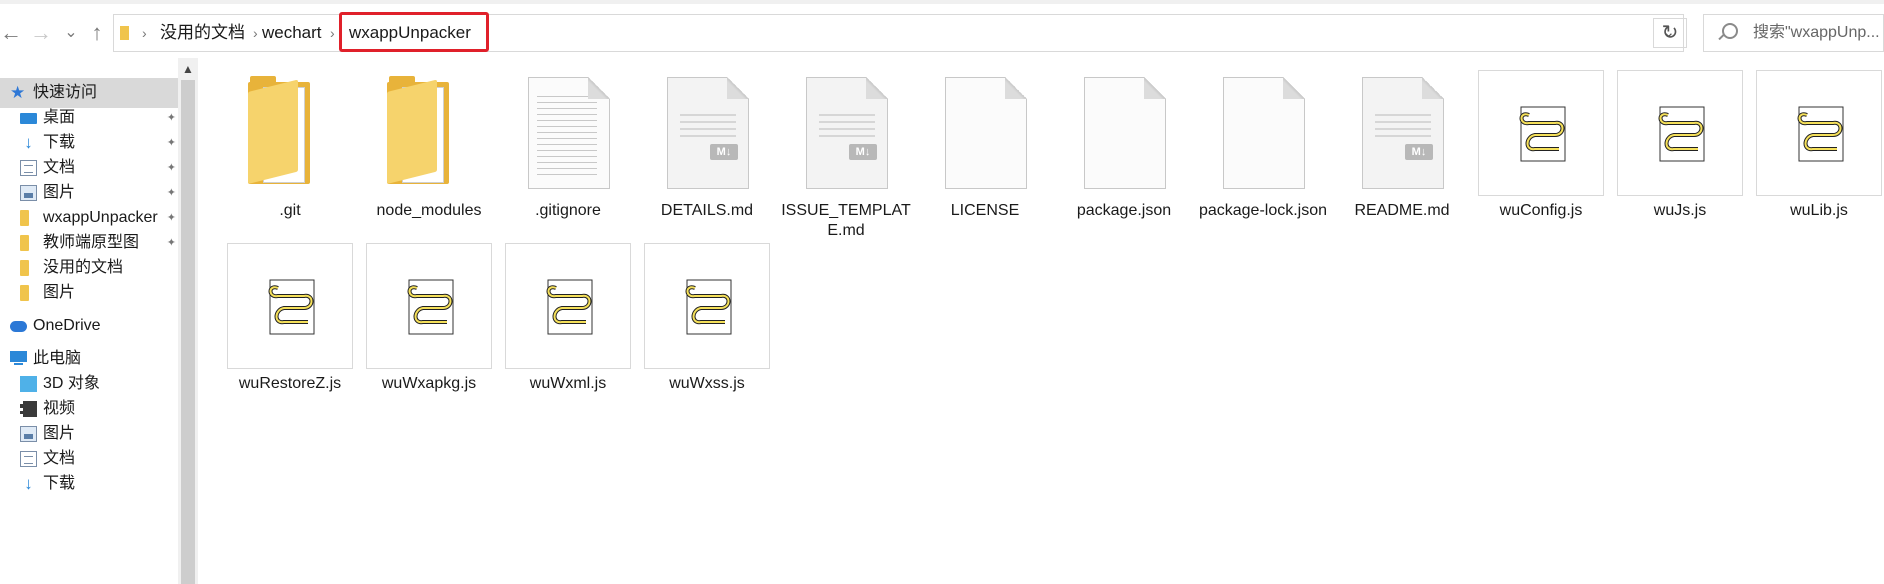 The image size is (1884, 584). Describe the element at coordinates (1730, 31) in the screenshot. I see `search-icon` at that location.